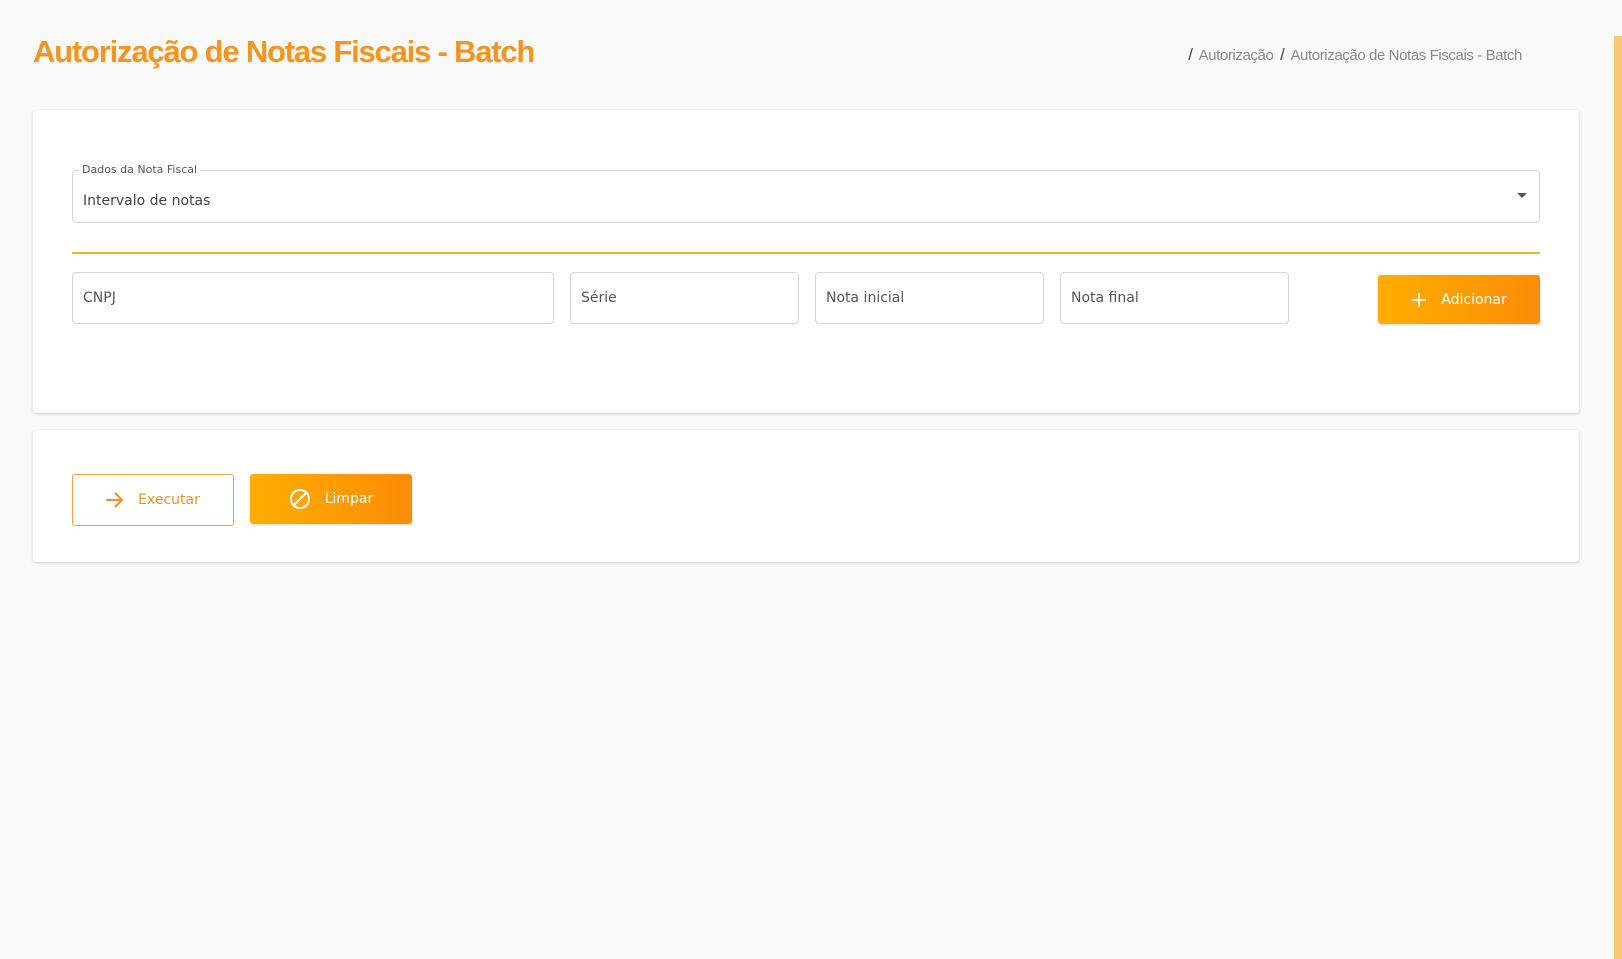 The image size is (1622, 959). I want to click on clear-button: Limpar, so click(331, 499).